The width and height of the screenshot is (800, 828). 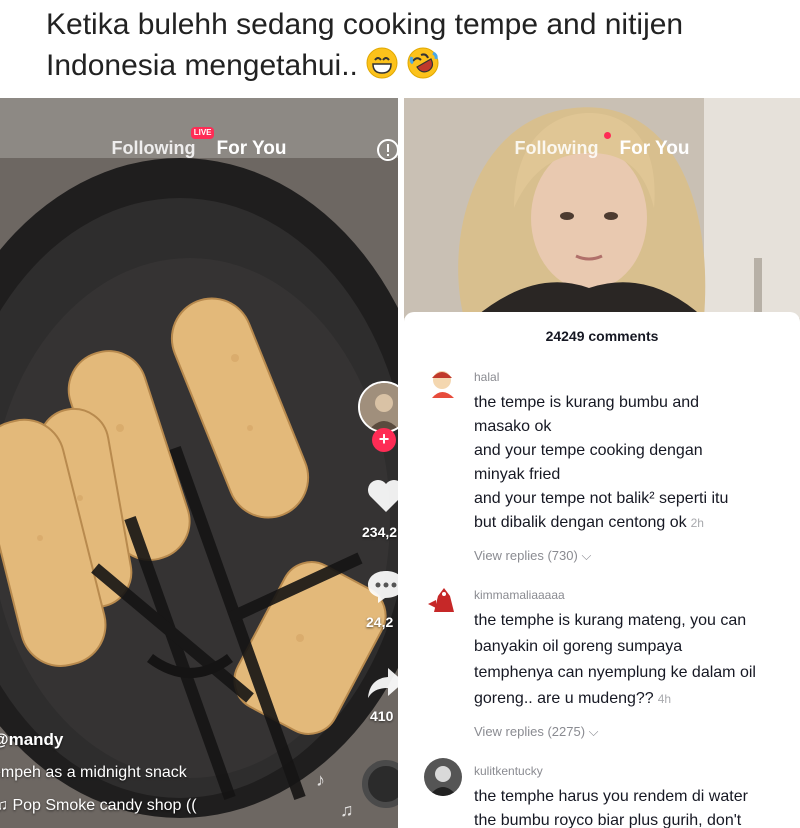 I want to click on music-title: Pop Smoke candy shop ((, so click(x=104, y=805).